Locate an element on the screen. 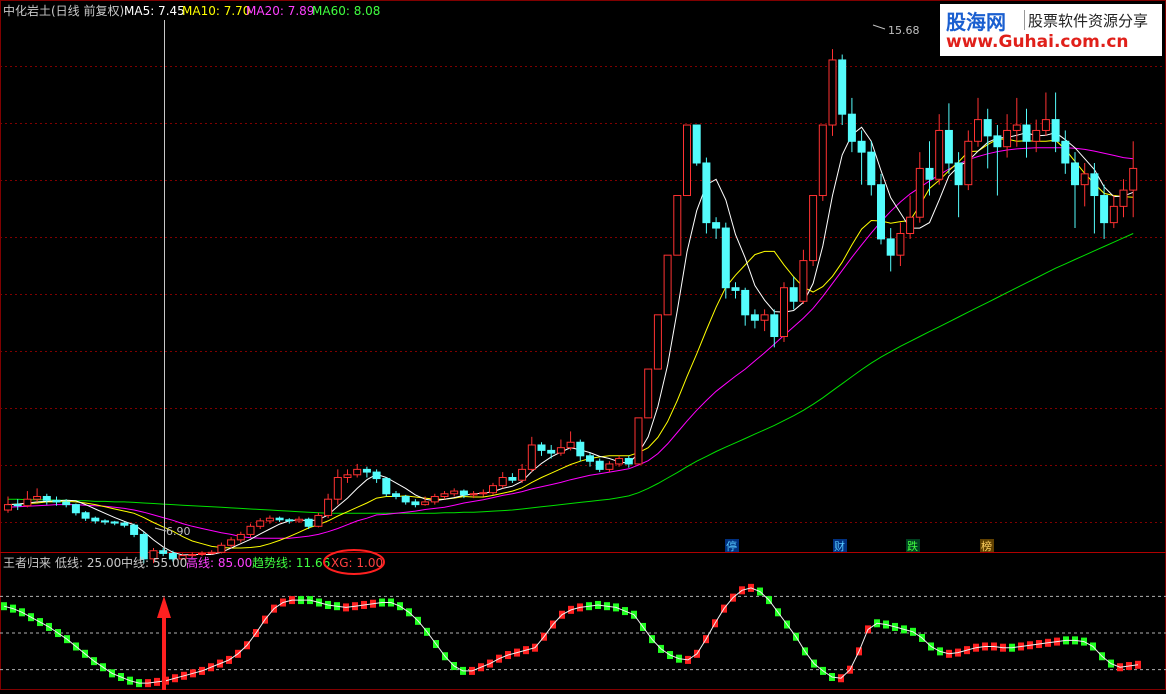 The width and height of the screenshot is (1166, 694). indicator-name: 王者归来 is located at coordinates (27, 563).